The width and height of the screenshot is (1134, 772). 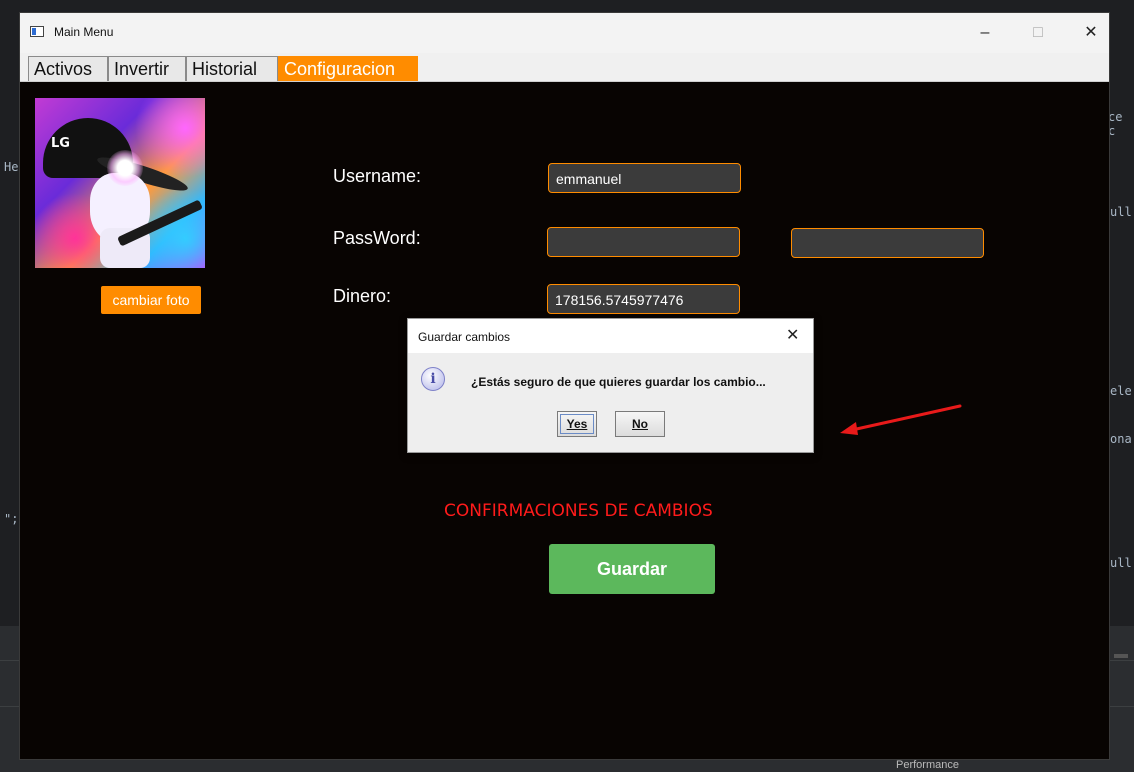 What do you see at coordinates (125, 168) in the screenshot?
I see `avatar-glow` at bounding box center [125, 168].